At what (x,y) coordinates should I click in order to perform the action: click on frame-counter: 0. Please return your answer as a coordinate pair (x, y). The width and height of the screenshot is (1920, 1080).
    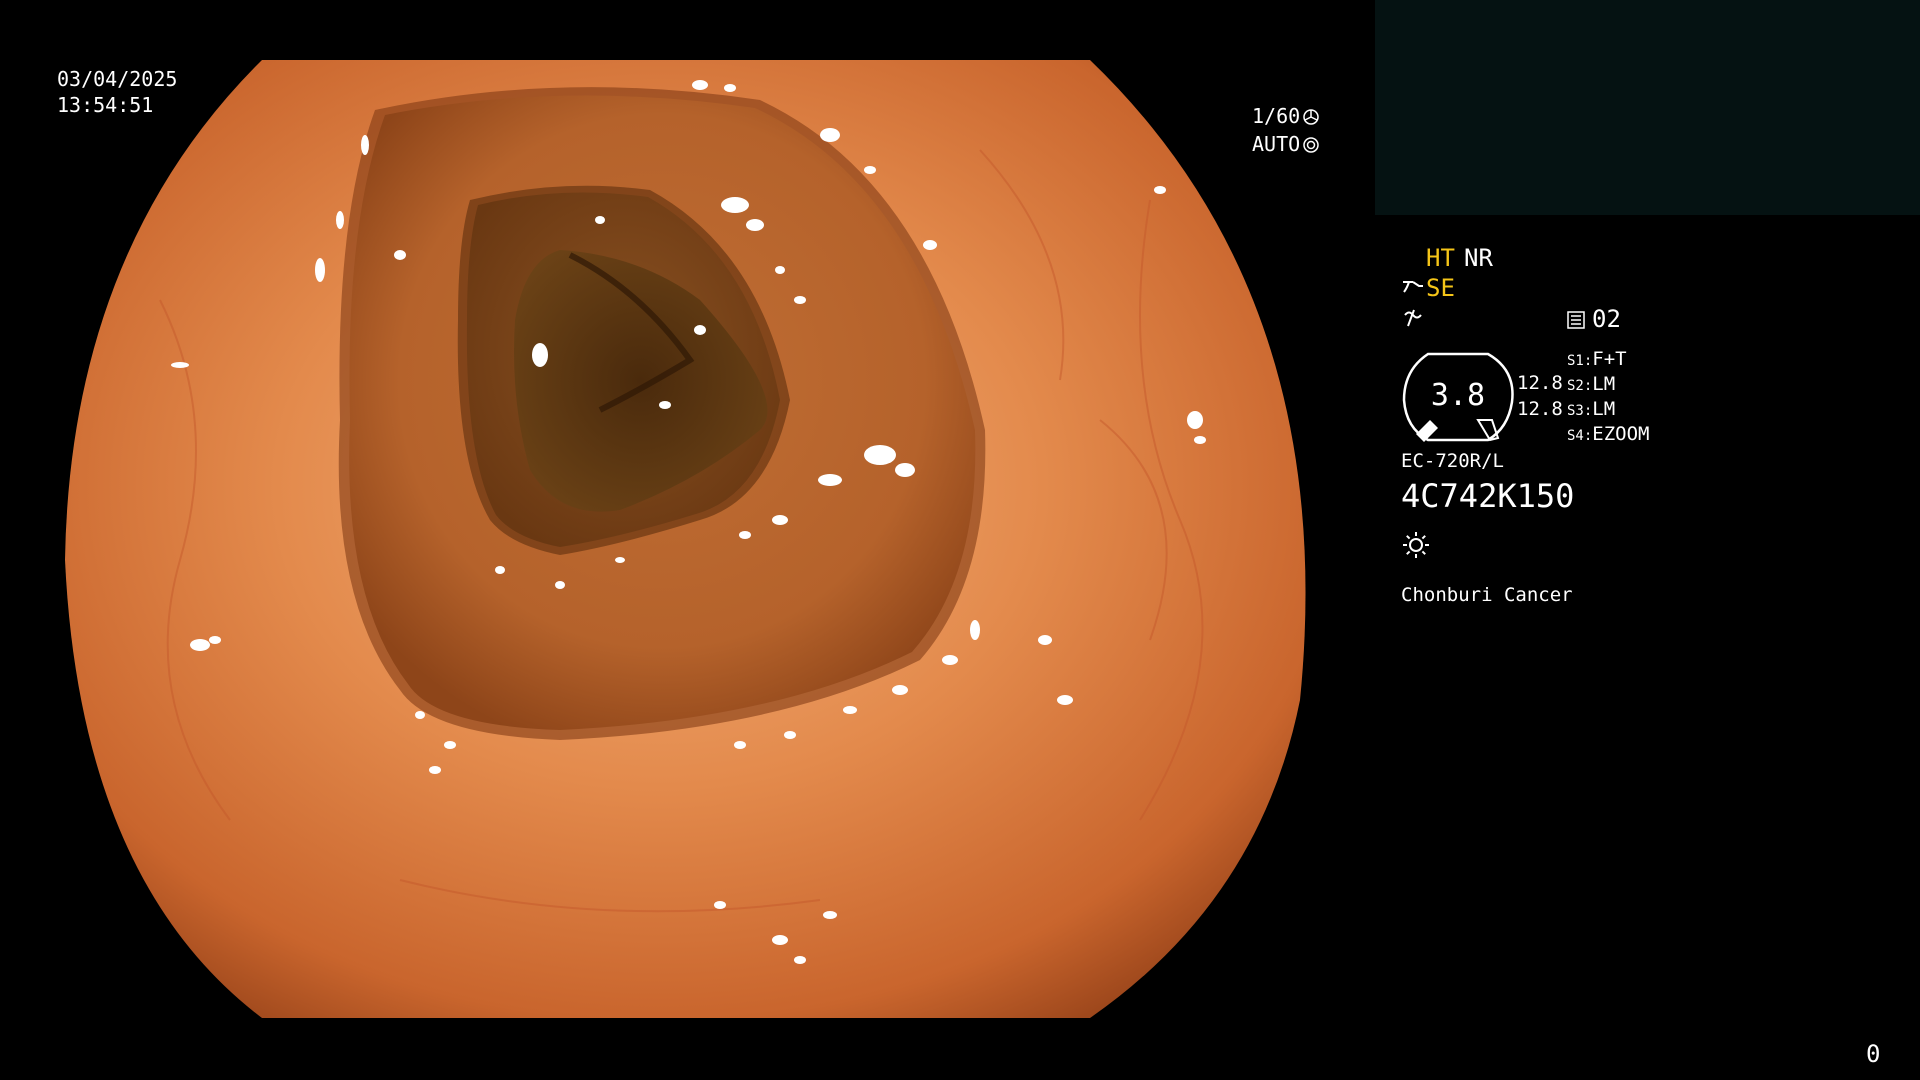
    Looking at the image, I should click on (1873, 1054).